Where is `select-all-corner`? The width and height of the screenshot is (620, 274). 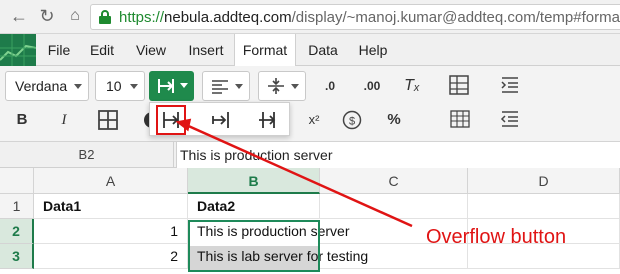
select-all-corner is located at coordinates (17, 181).